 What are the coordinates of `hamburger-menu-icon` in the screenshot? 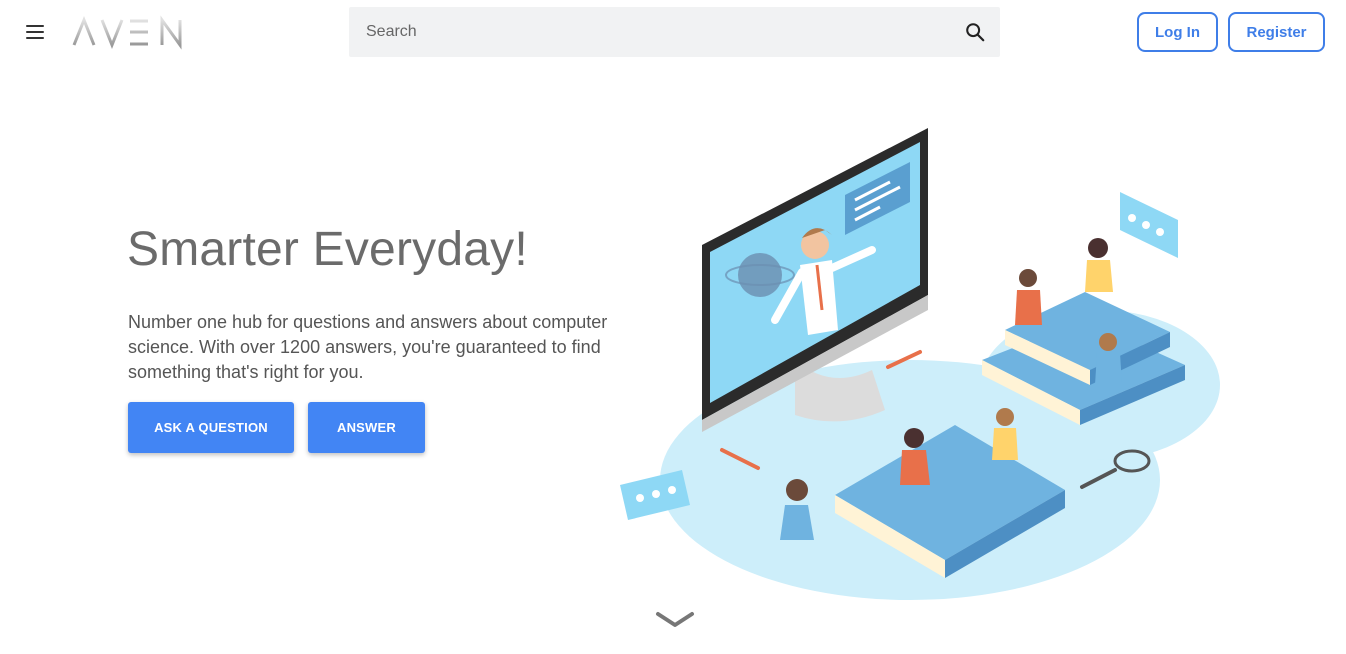 It's located at (36, 32).